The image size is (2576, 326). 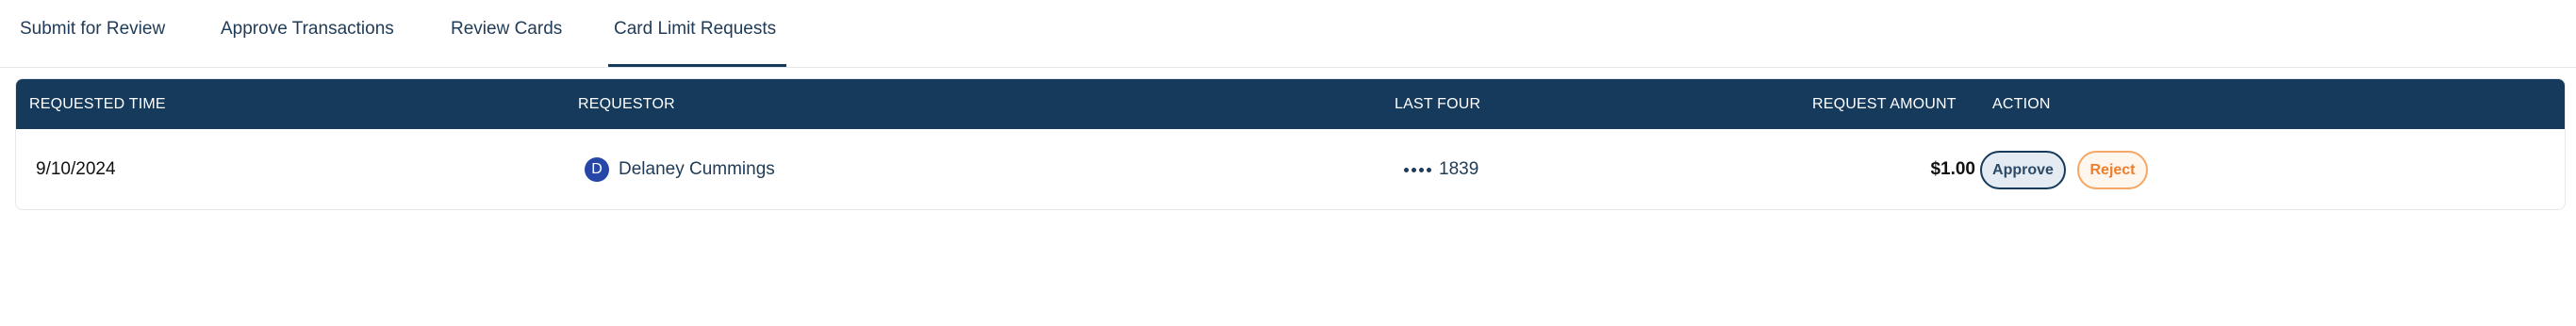 What do you see at coordinates (697, 66) in the screenshot?
I see `active-tab-indicator` at bounding box center [697, 66].